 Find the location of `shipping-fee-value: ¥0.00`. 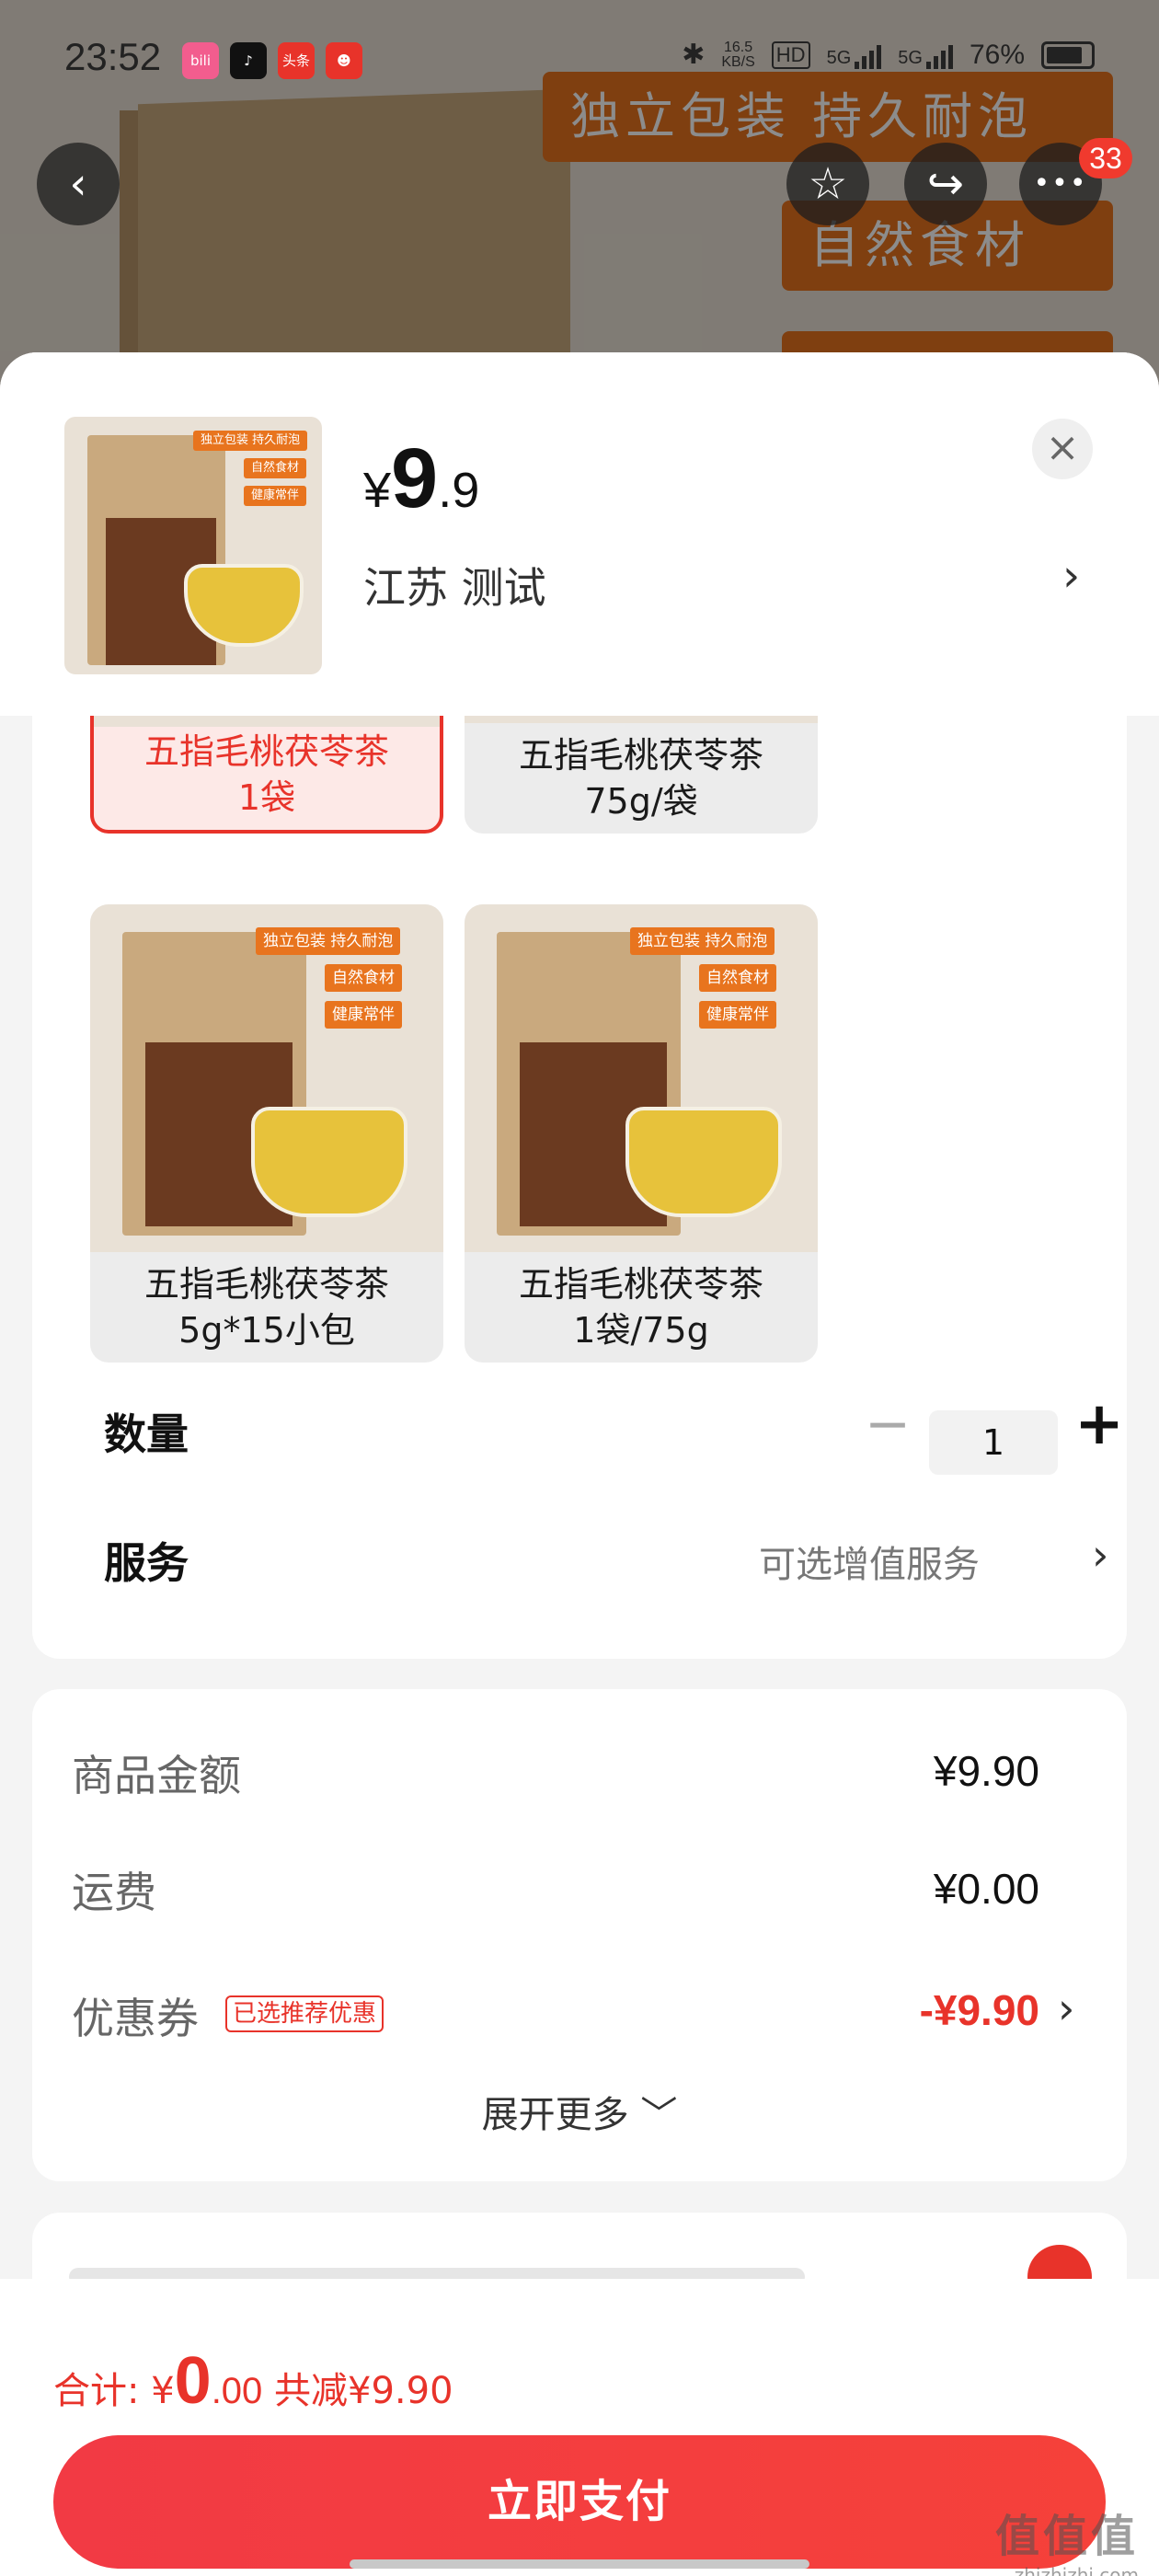

shipping-fee-value: ¥0.00 is located at coordinates (986, 1889).